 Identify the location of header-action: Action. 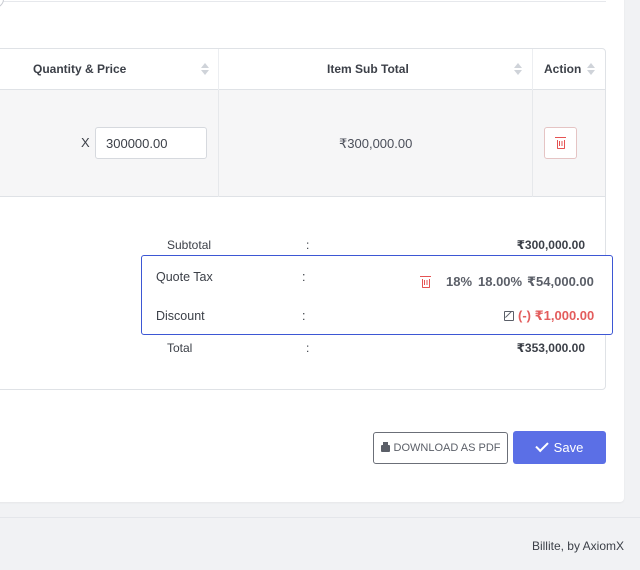
(562, 69).